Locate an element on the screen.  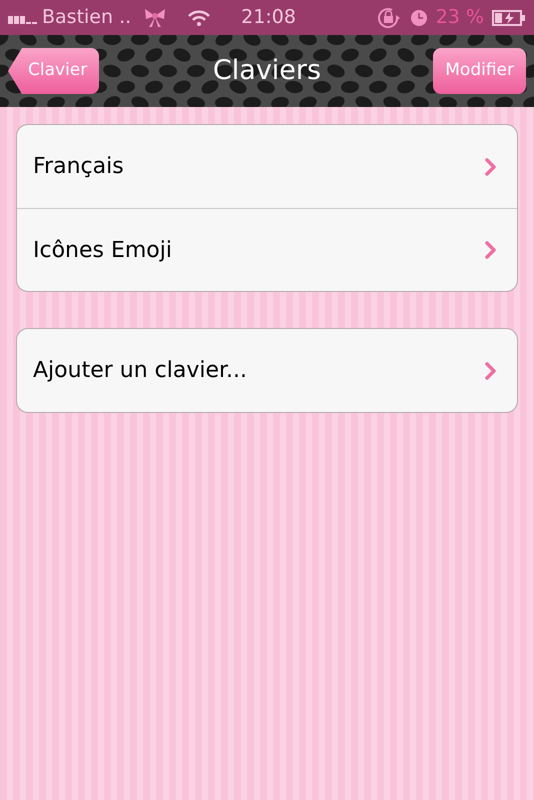
battery-percentage: 23 % is located at coordinates (460, 17).